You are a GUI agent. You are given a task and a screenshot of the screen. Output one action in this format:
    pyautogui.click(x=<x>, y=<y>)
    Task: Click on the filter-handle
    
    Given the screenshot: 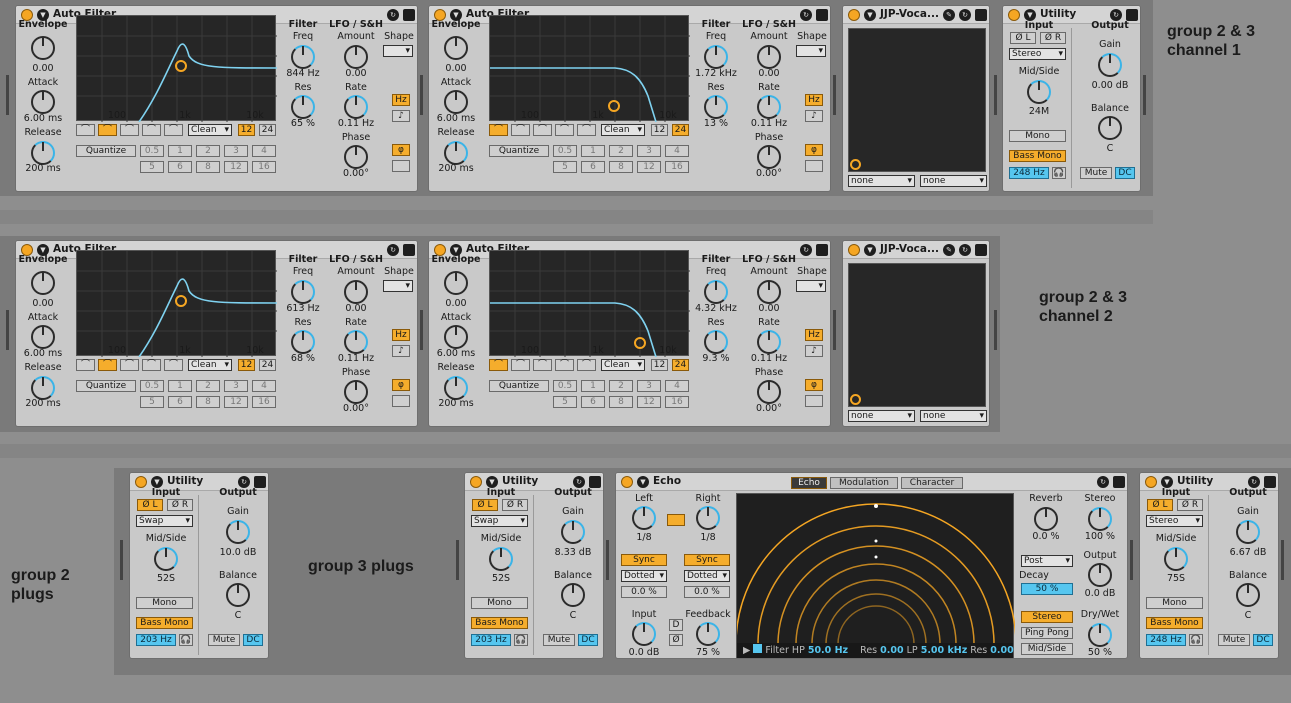 What is the action you would take?
    pyautogui.click(x=614, y=106)
    